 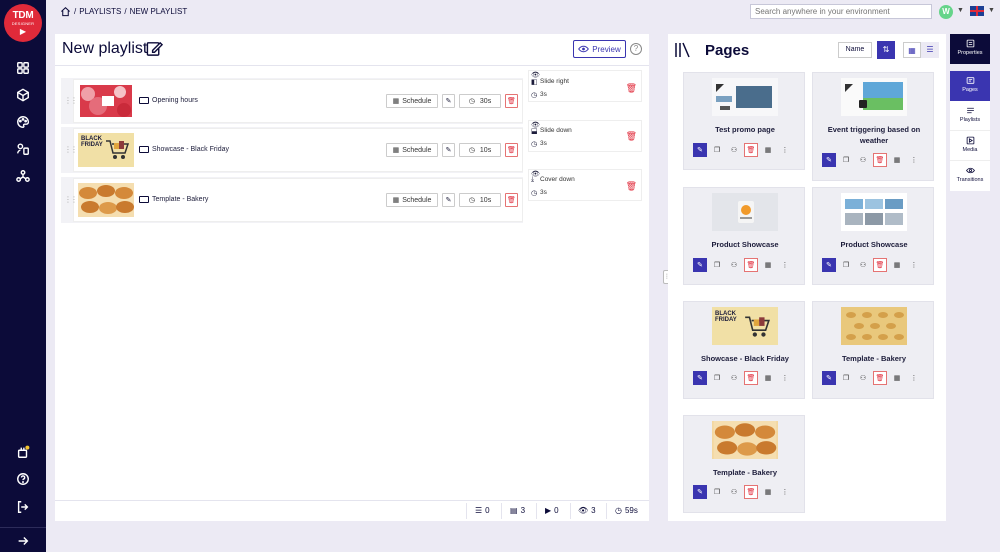 What do you see at coordinates (970, 176) in the screenshot?
I see `tab-transitions: Transitions` at bounding box center [970, 176].